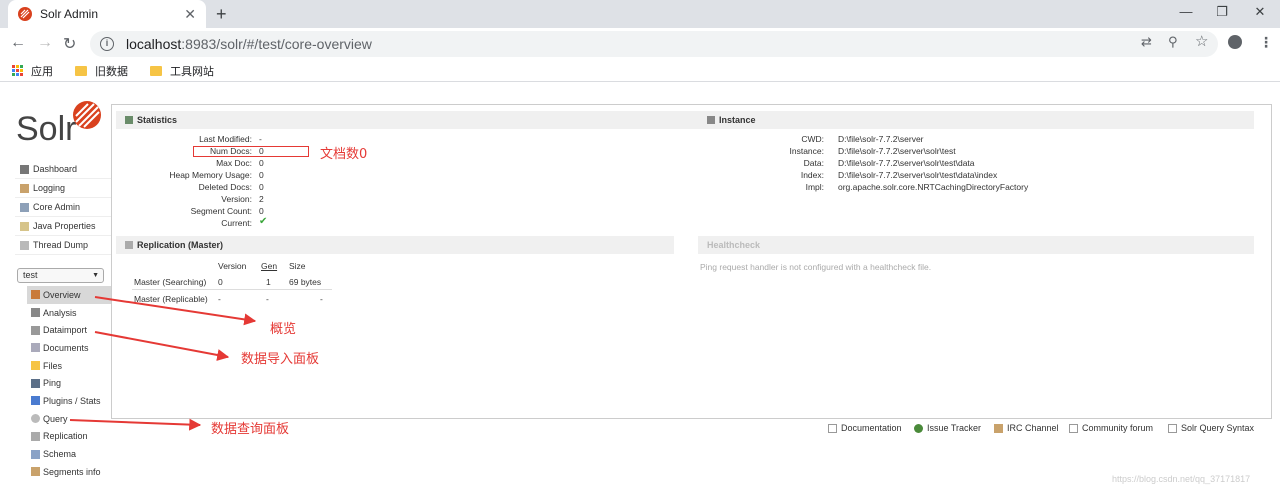  Describe the element at coordinates (162, 346) in the screenshot. I see `arrow-dataimport` at that location.